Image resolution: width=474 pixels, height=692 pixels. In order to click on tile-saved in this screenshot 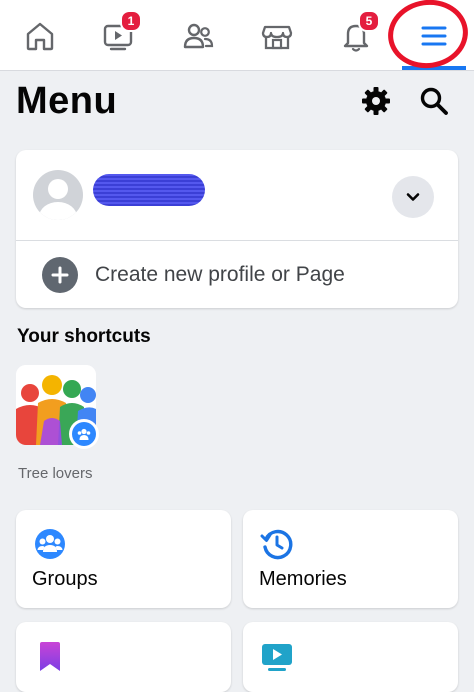, I will do `click(123, 657)`.